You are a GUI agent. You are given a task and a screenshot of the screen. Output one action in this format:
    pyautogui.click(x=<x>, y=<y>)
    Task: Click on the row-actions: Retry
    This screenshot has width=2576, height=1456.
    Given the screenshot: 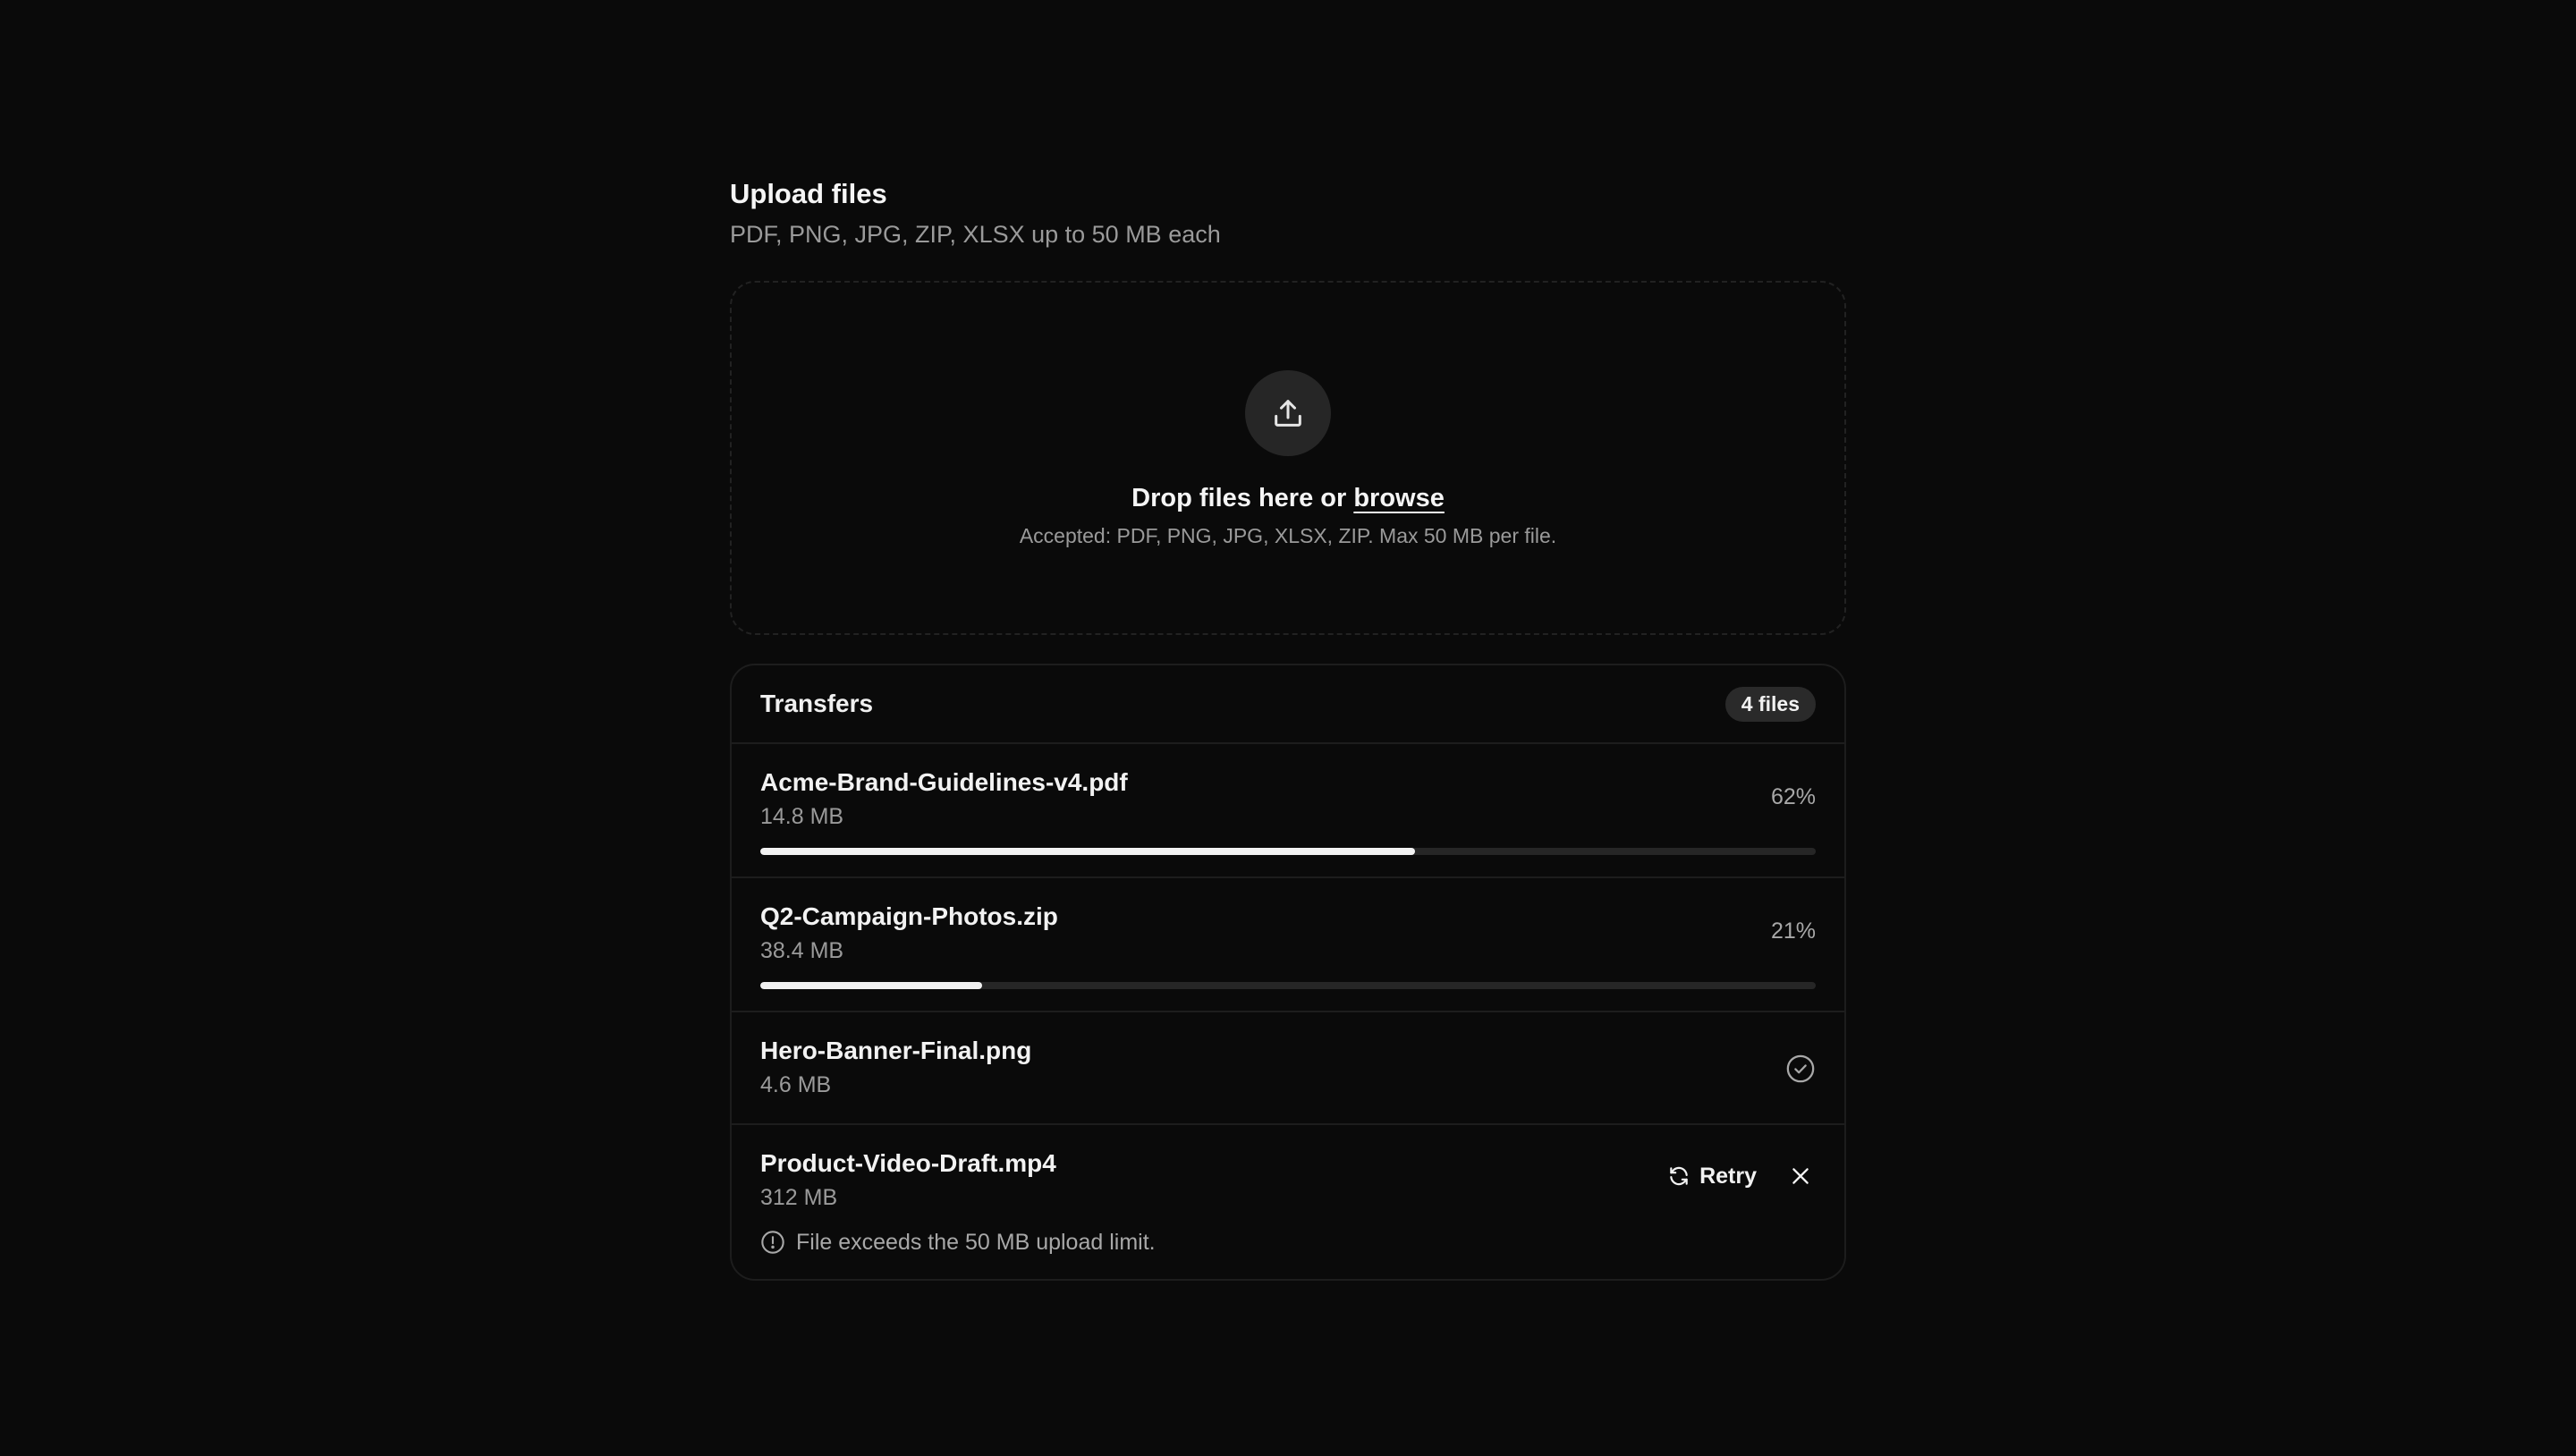 What is the action you would take?
    pyautogui.click(x=1741, y=1176)
    